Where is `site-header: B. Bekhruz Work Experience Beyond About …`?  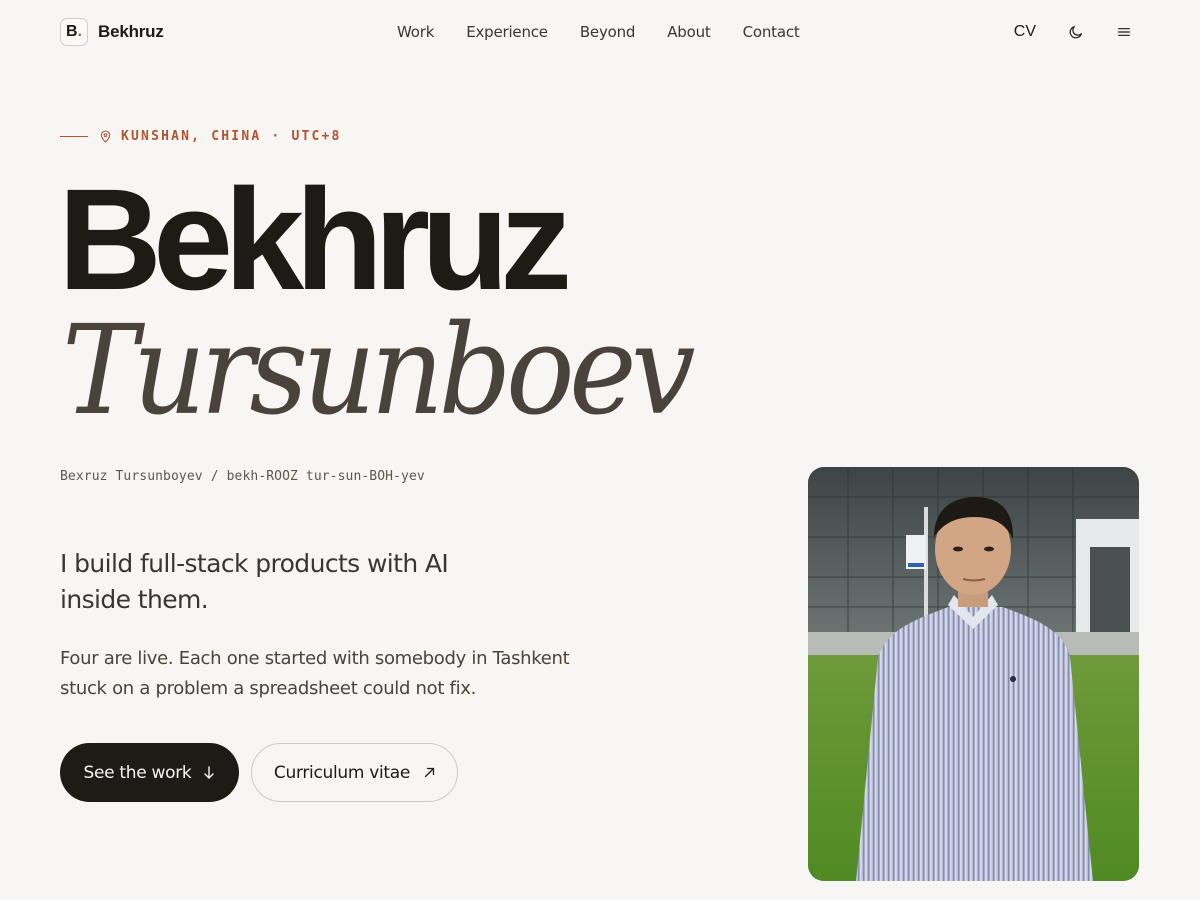
site-header: B. Bekhruz Work Experience Beyond About … is located at coordinates (600, 32).